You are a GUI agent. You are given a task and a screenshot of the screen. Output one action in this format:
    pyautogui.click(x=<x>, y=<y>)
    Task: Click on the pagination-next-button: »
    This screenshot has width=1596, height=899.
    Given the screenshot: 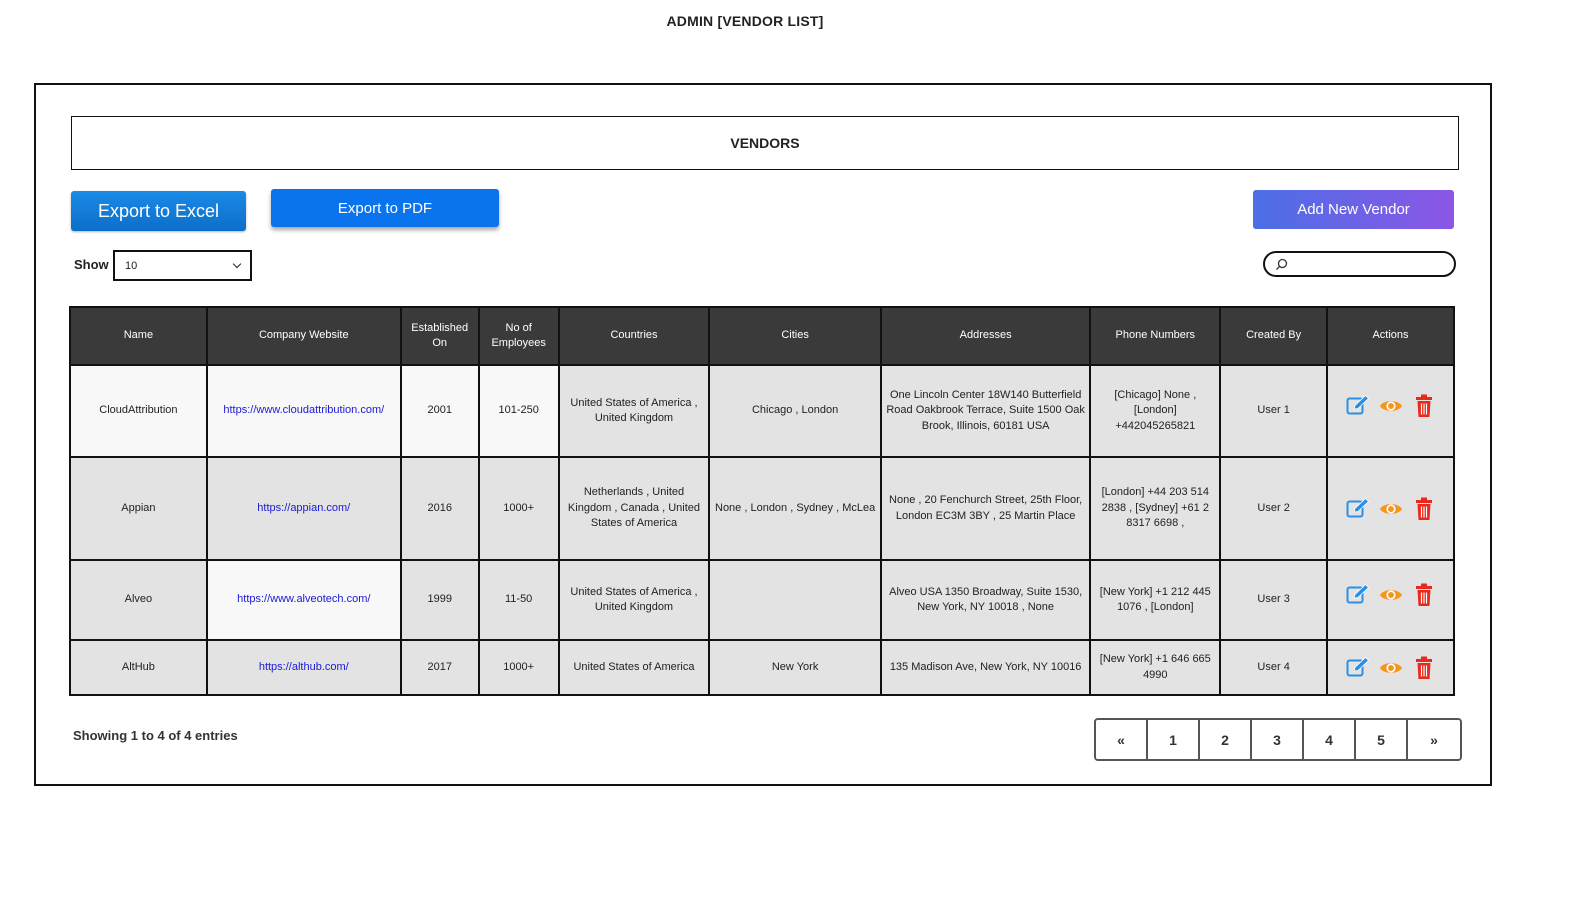 What is the action you would take?
    pyautogui.click(x=1434, y=739)
    